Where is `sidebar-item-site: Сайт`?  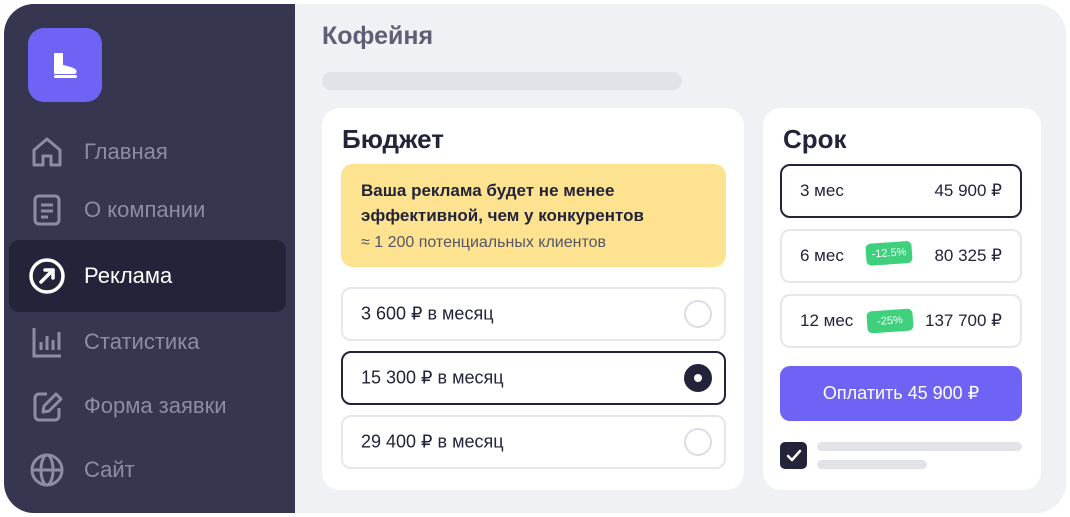
sidebar-item-site: Сайт is located at coordinates (147, 470).